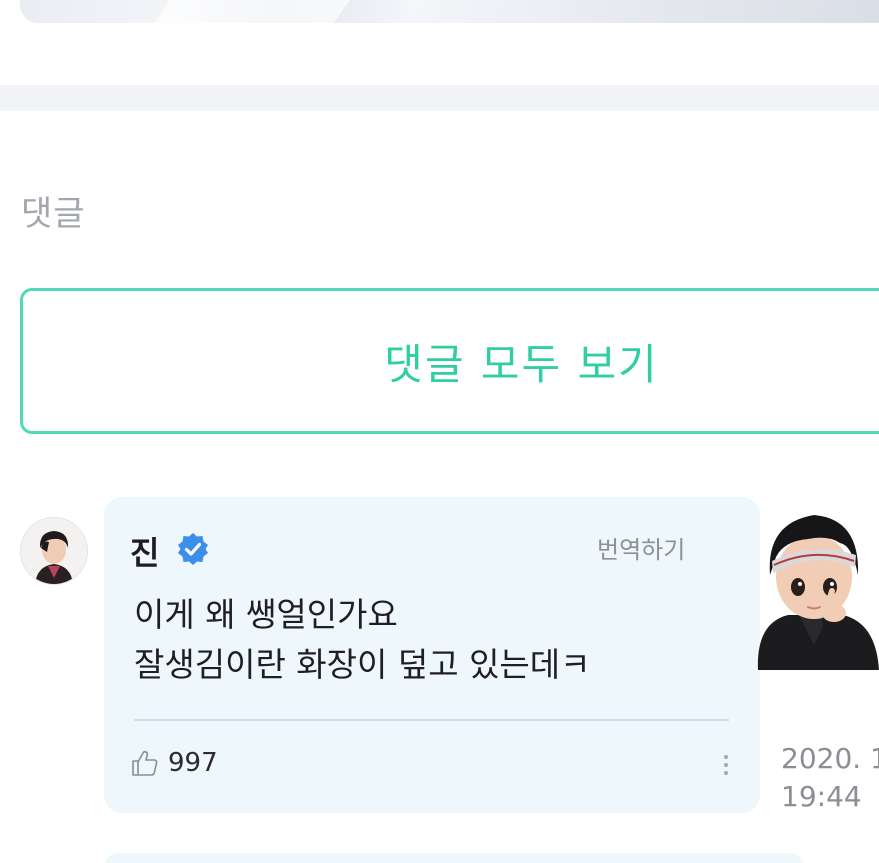 The image size is (879, 863). What do you see at coordinates (266, 614) in the screenshot?
I see `comment-line: 이게 왜 쌩얼인가요` at bounding box center [266, 614].